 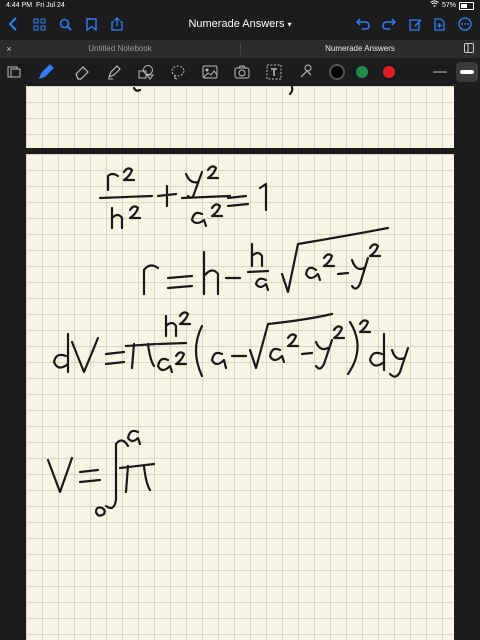 I want to click on color-red-swatch, so click(x=389, y=72).